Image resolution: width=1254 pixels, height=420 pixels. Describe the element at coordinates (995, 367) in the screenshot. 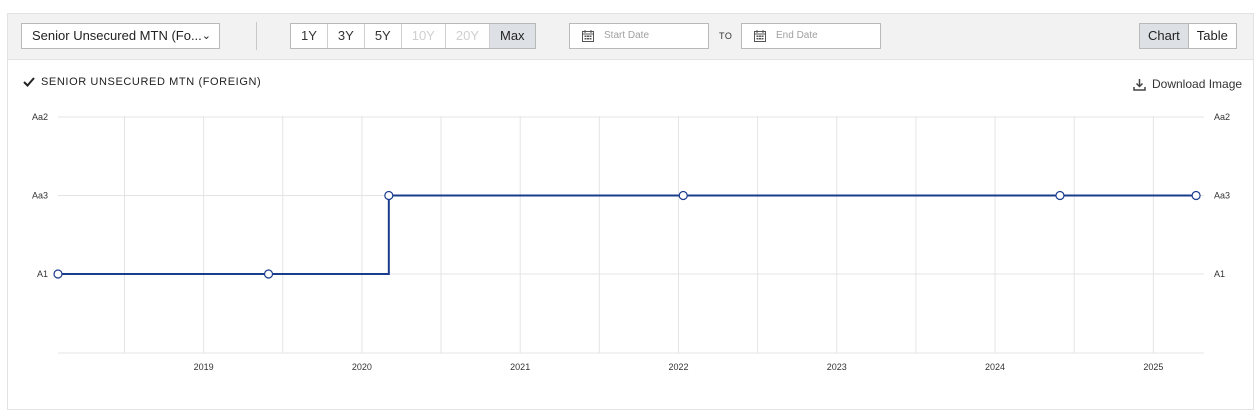

I see `x-tick-label: 2024` at that location.